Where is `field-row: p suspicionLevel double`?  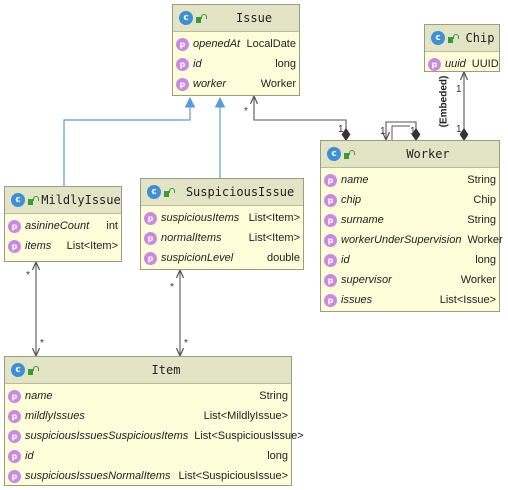 field-row: p suspicionLevel double is located at coordinates (222, 258).